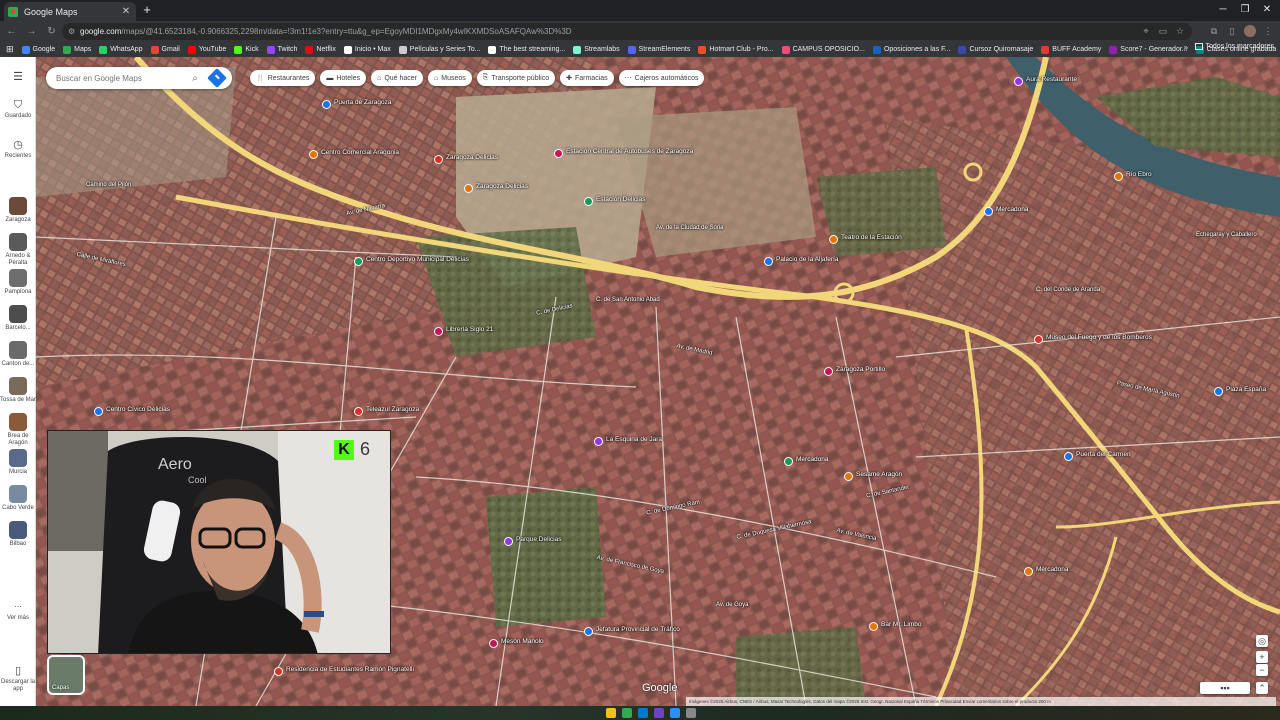  Describe the element at coordinates (450, 78) in the screenshot. I see `category-chip: ⌂ Museos` at that location.